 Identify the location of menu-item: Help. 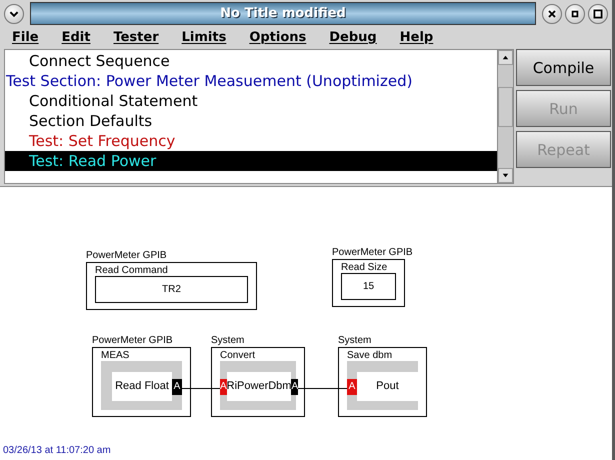
(417, 37).